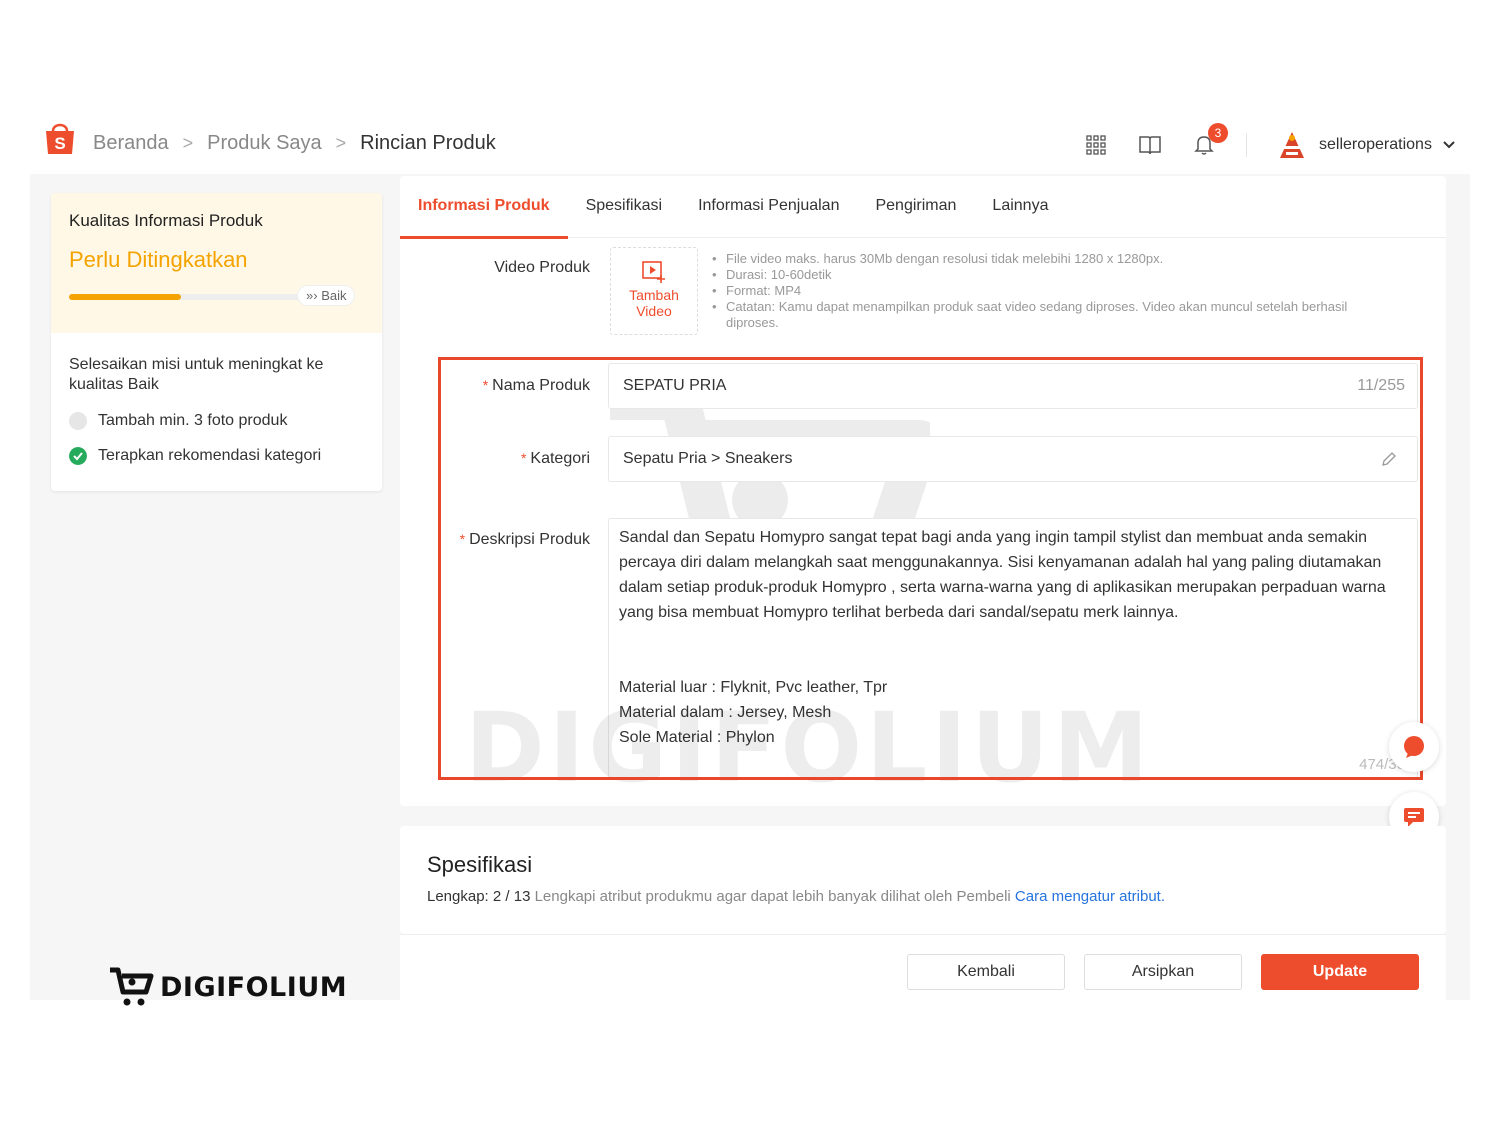 Image resolution: width=1500 pixels, height=1125 pixels. Describe the element at coordinates (768, 207) in the screenshot. I see `tab-sales-info: Informasi Penjualan` at that location.